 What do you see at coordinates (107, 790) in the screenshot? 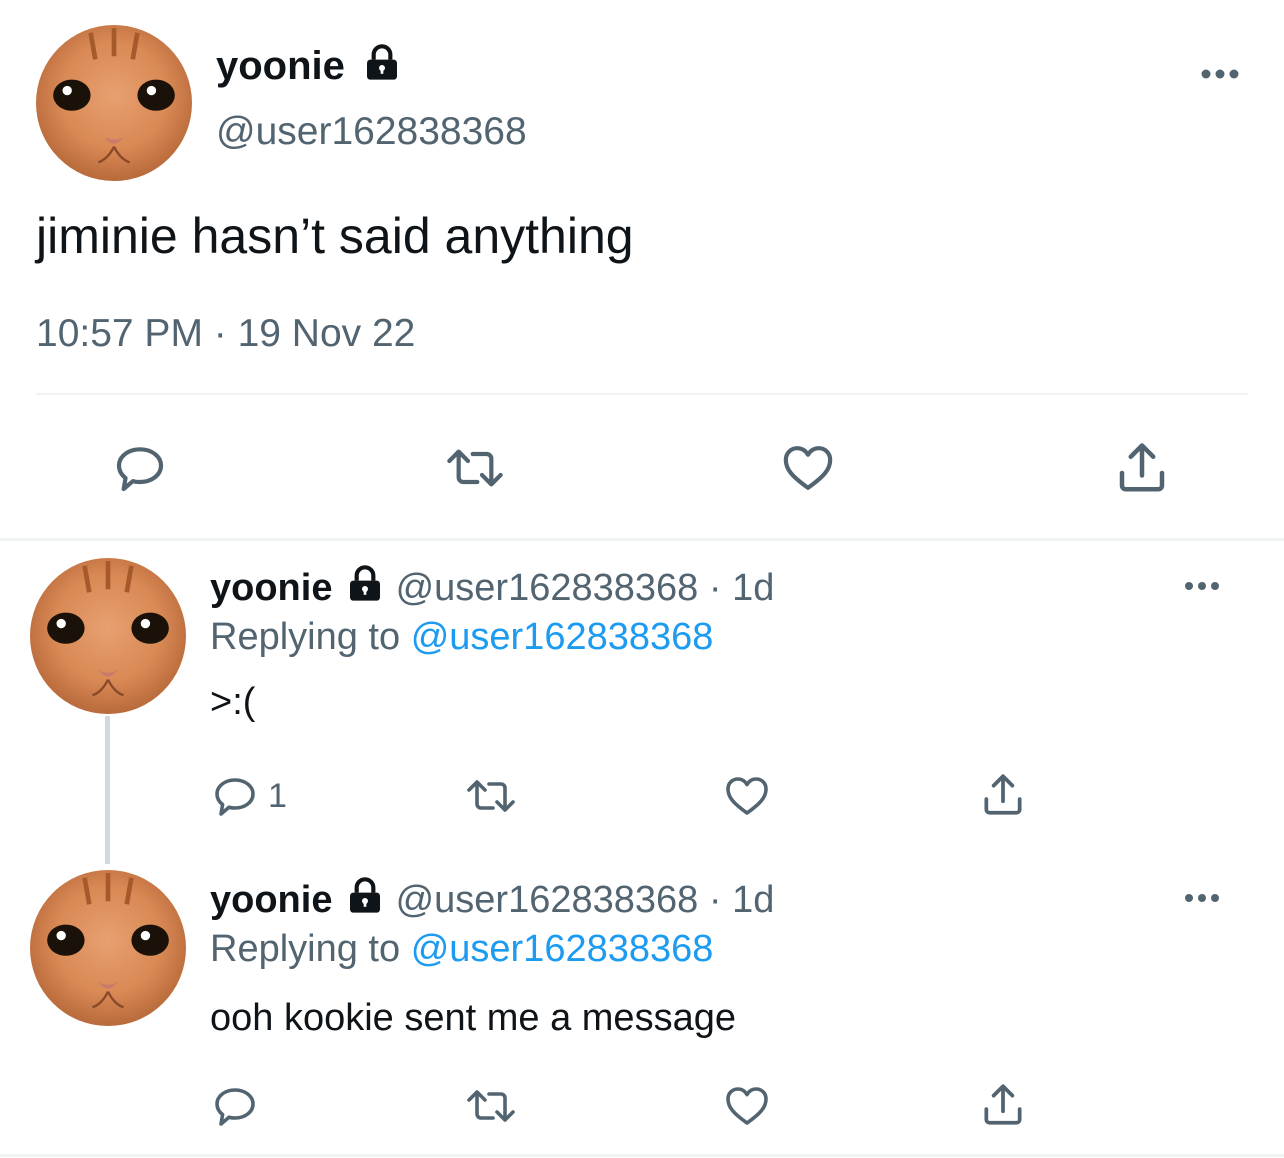
I see `thread-line` at bounding box center [107, 790].